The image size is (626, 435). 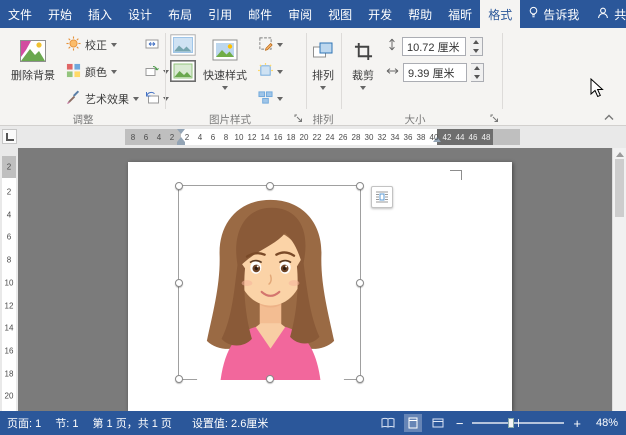 I want to click on height-input: 10.72 厘米, so click(x=434, y=46).